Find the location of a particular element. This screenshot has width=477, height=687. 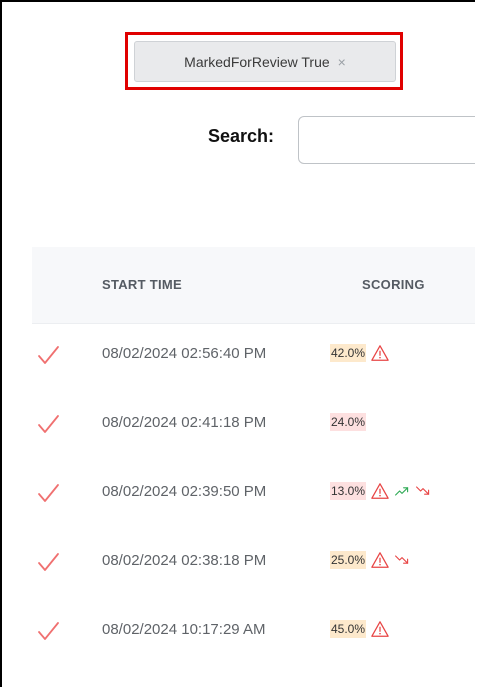

start-time-cell: 08/02/2024 02:41:18 PM is located at coordinates (184, 422).